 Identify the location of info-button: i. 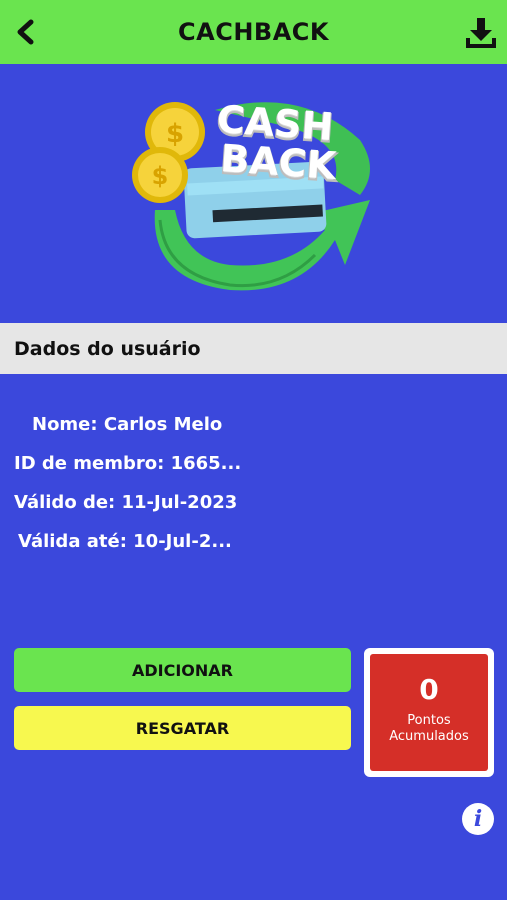
(478, 819).